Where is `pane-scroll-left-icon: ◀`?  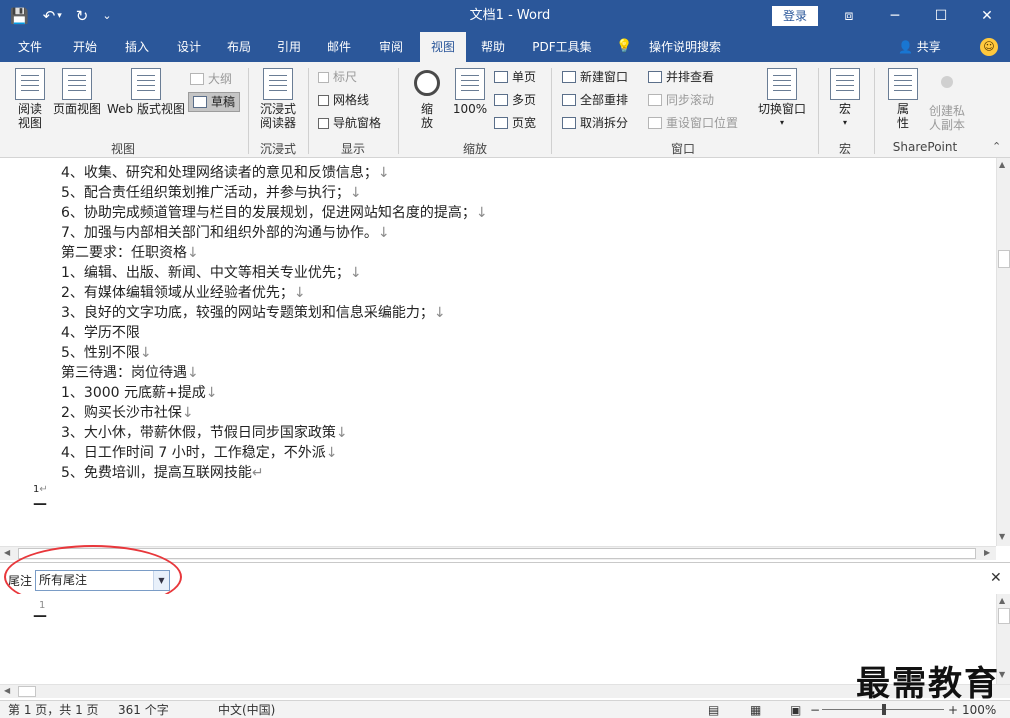 pane-scroll-left-icon: ◀ is located at coordinates (7, 690).